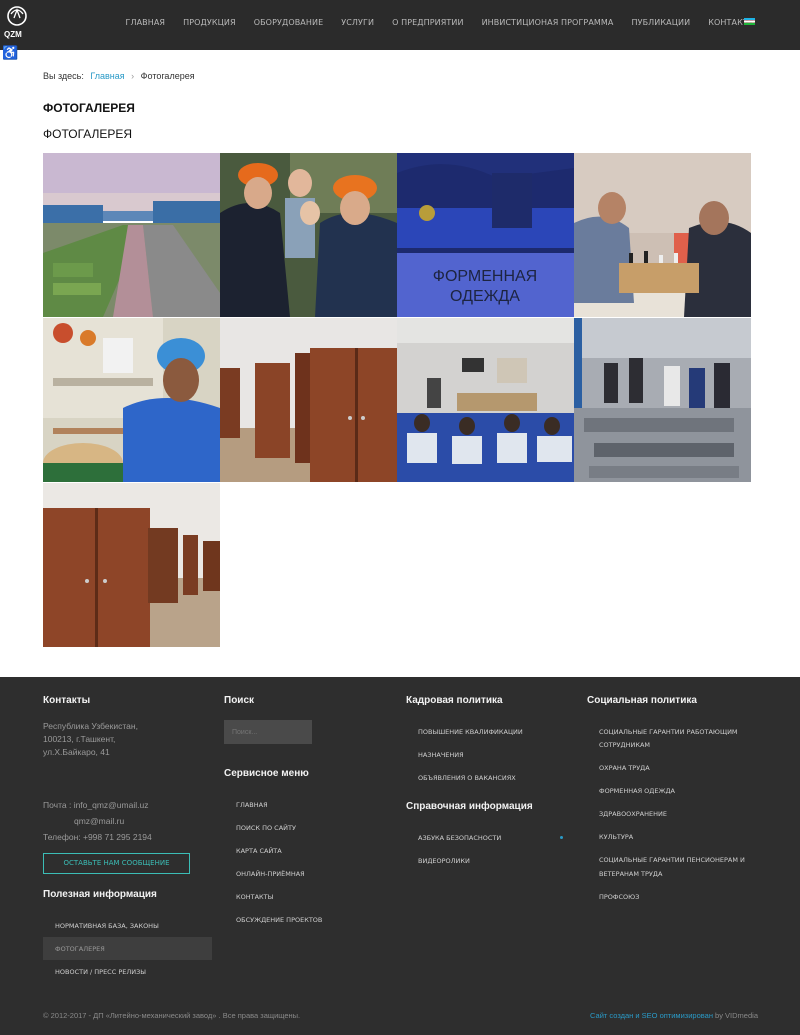 The width and height of the screenshot is (800, 1035). Describe the element at coordinates (428, 22) in the screenshot. I see `nav-item-about: О ПРЕДПРИЯТИИ` at that location.